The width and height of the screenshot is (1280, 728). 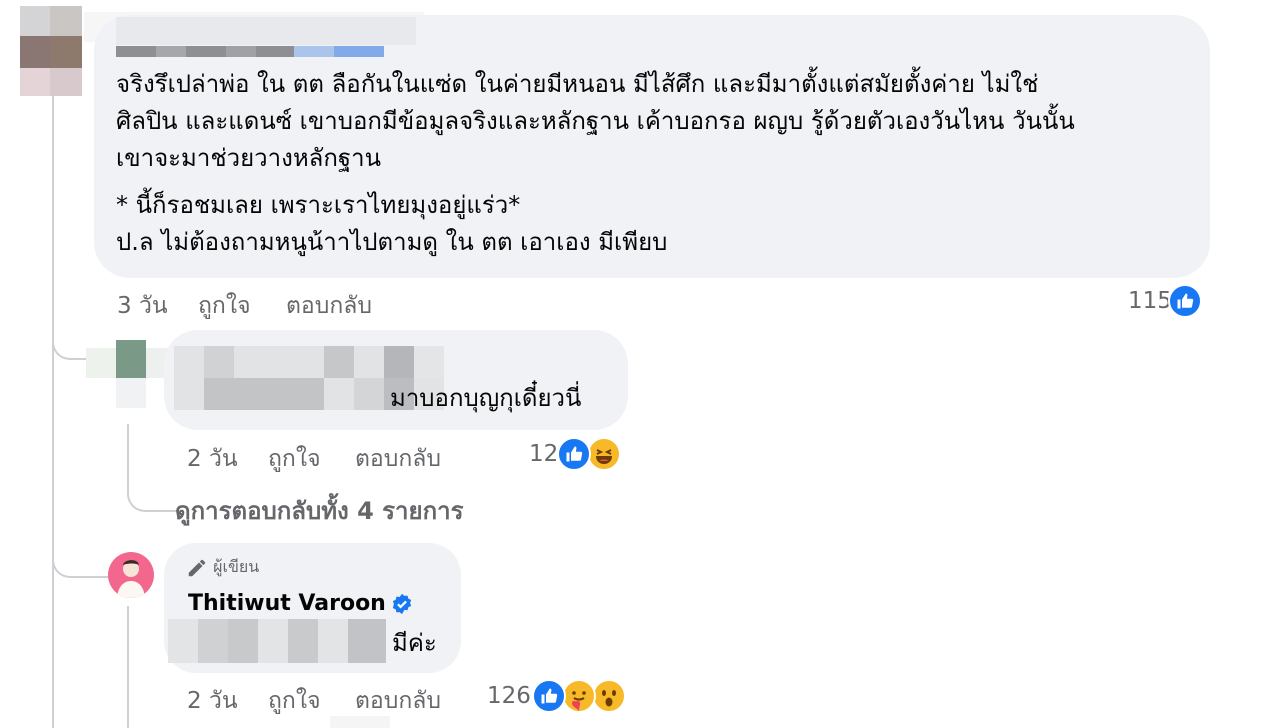 I want to click on author-name: Thitiwut Varoon, so click(x=287, y=603).